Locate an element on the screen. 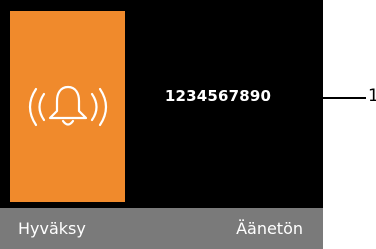 Image resolution: width=376 pixels, height=249 pixels. softkey-bar: Hyväksy Äänetön is located at coordinates (161, 228).